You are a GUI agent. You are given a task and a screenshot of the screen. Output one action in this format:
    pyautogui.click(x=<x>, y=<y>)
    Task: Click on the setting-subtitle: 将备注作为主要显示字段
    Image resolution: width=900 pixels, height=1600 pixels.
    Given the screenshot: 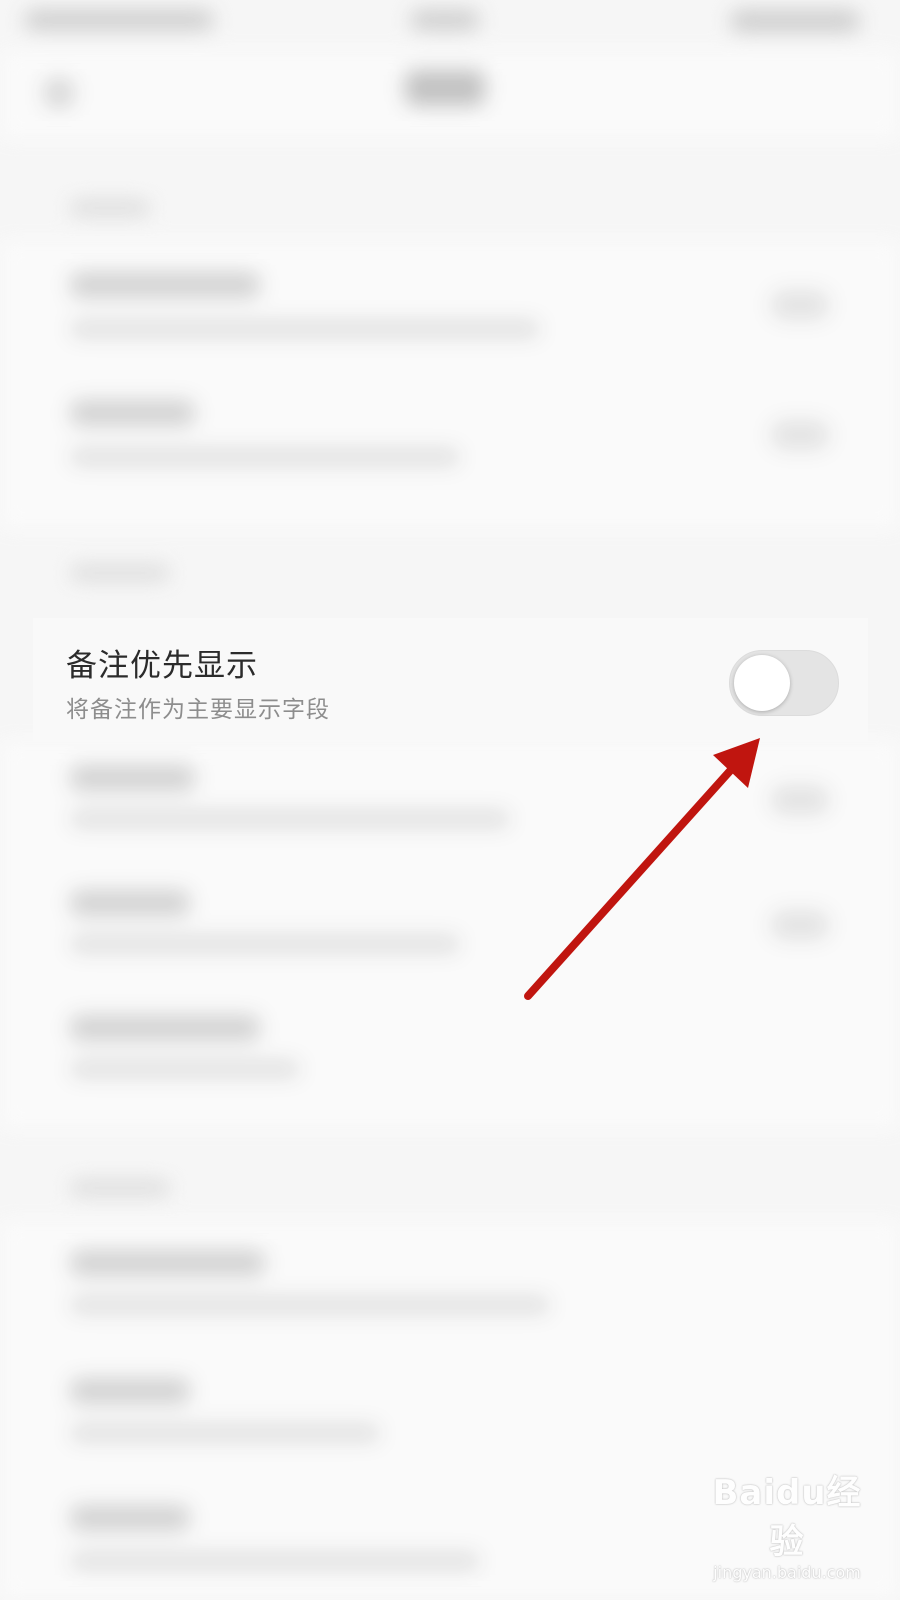 What is the action you would take?
    pyautogui.click(x=198, y=710)
    